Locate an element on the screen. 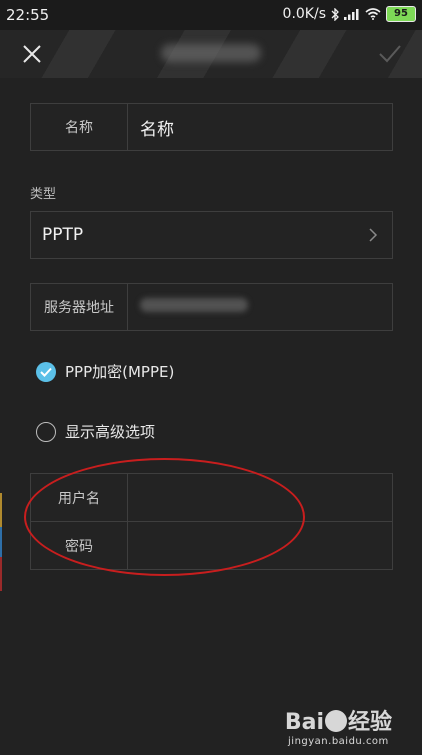  password-row: 密码 is located at coordinates (211, 545).